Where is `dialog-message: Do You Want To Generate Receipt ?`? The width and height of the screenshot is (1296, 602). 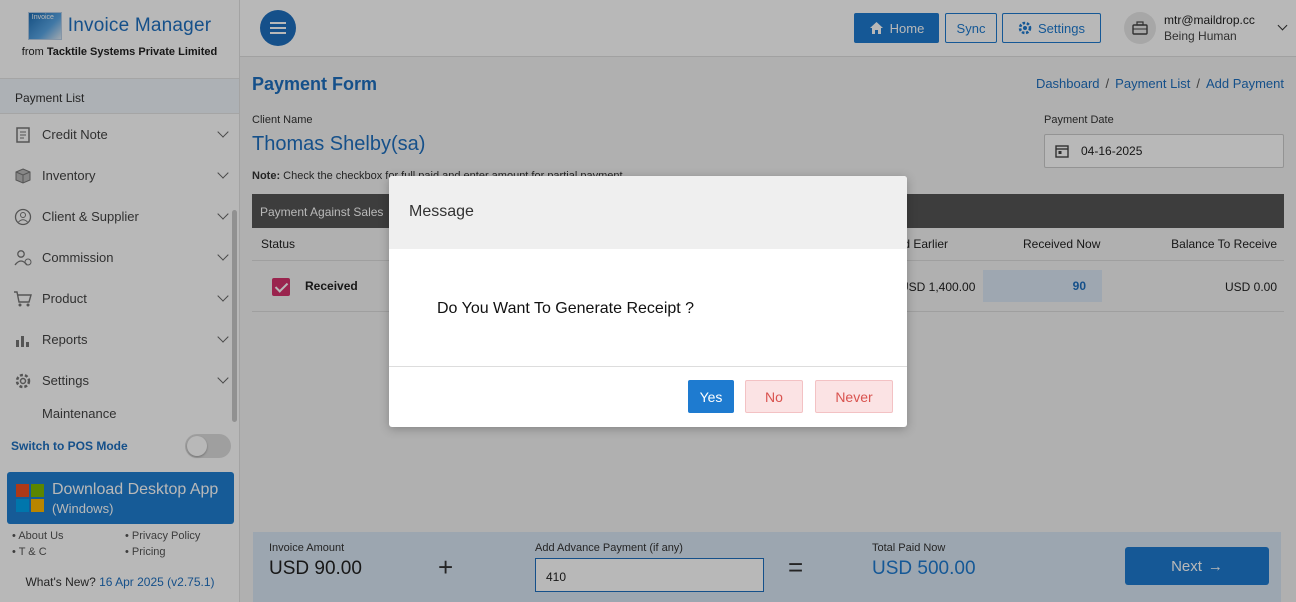
dialog-message: Do You Want To Generate Receipt ? is located at coordinates (648, 308).